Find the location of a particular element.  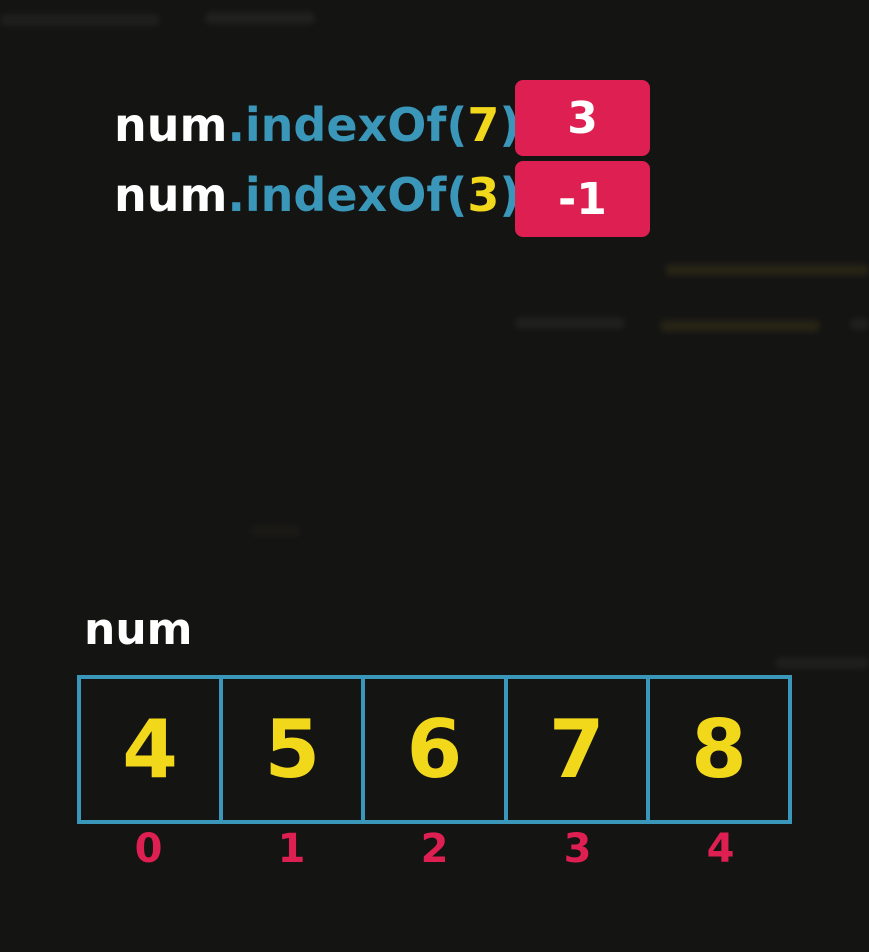

array-index: 2 is located at coordinates (434, 849).